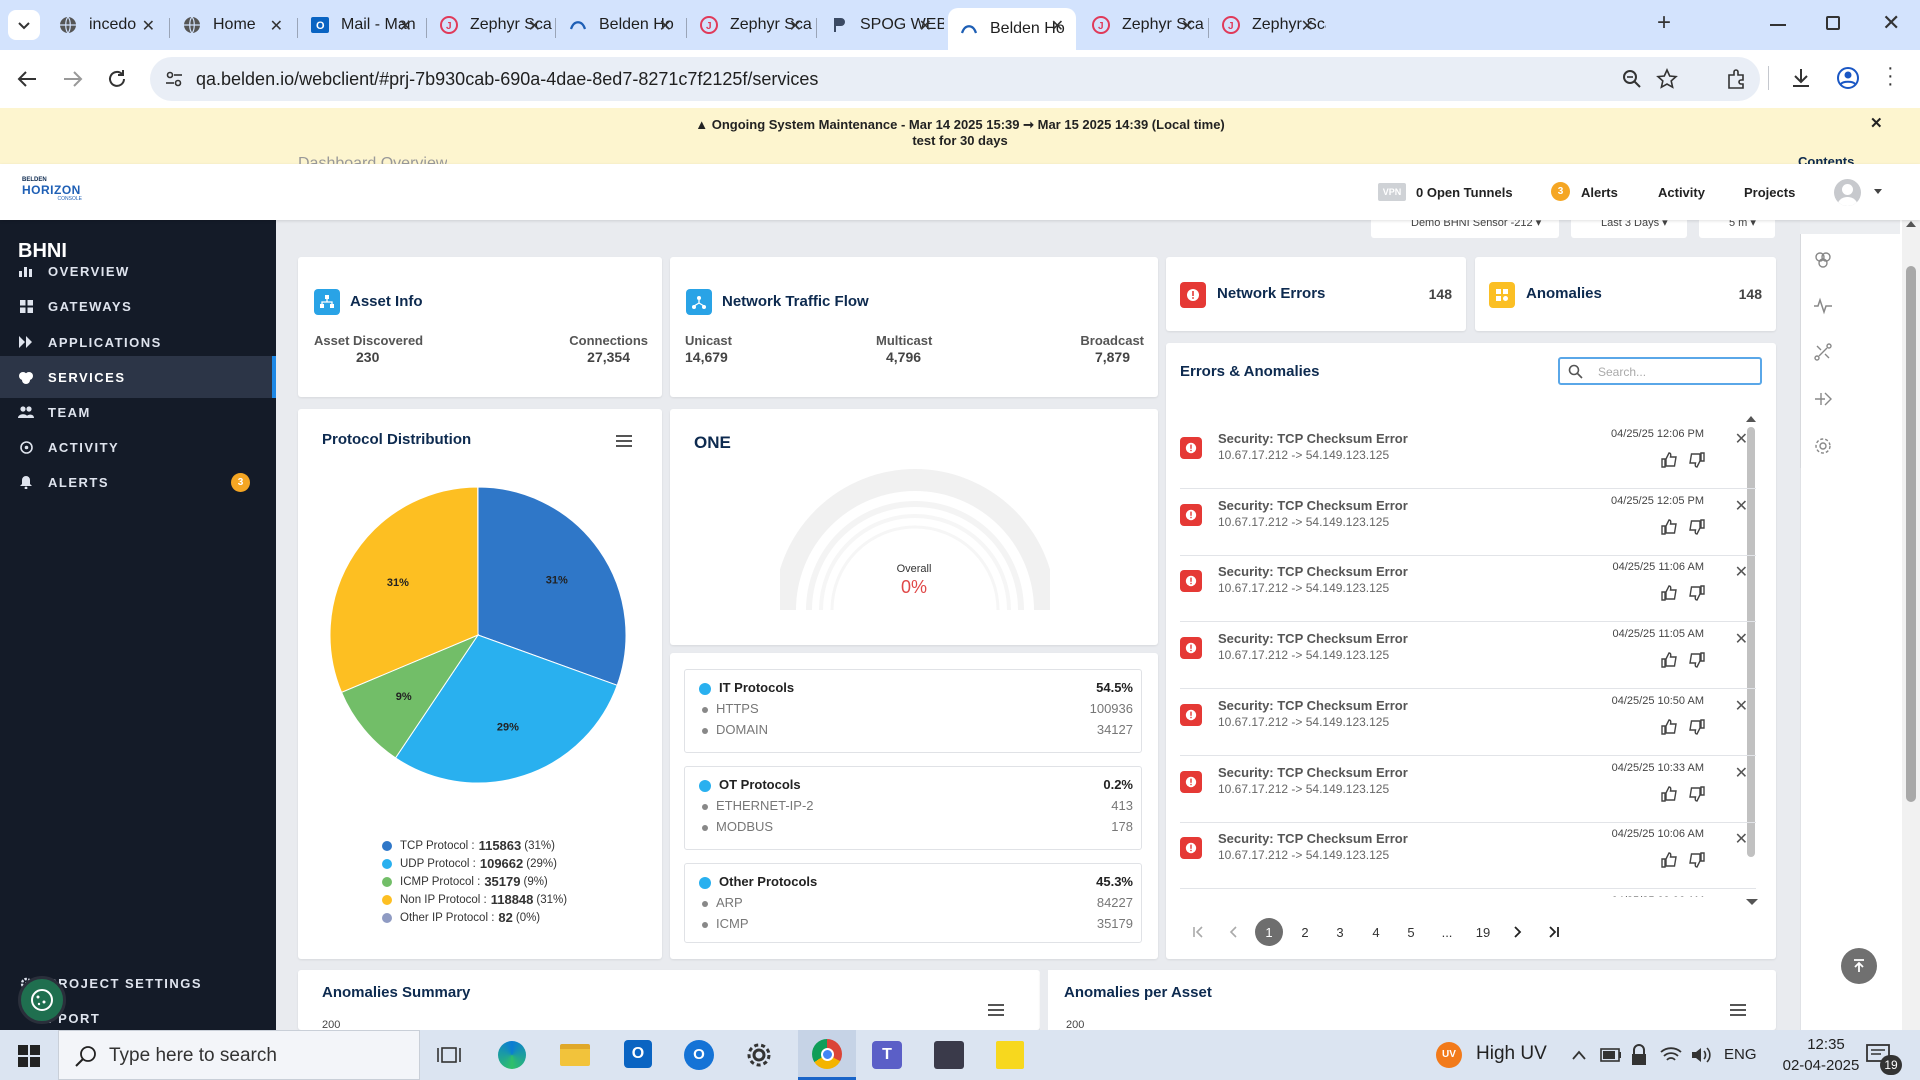 The image size is (1920, 1080). What do you see at coordinates (474, 899) in the screenshot?
I see `legend-item: Non IP Protocol :118848 (31%)` at bounding box center [474, 899].